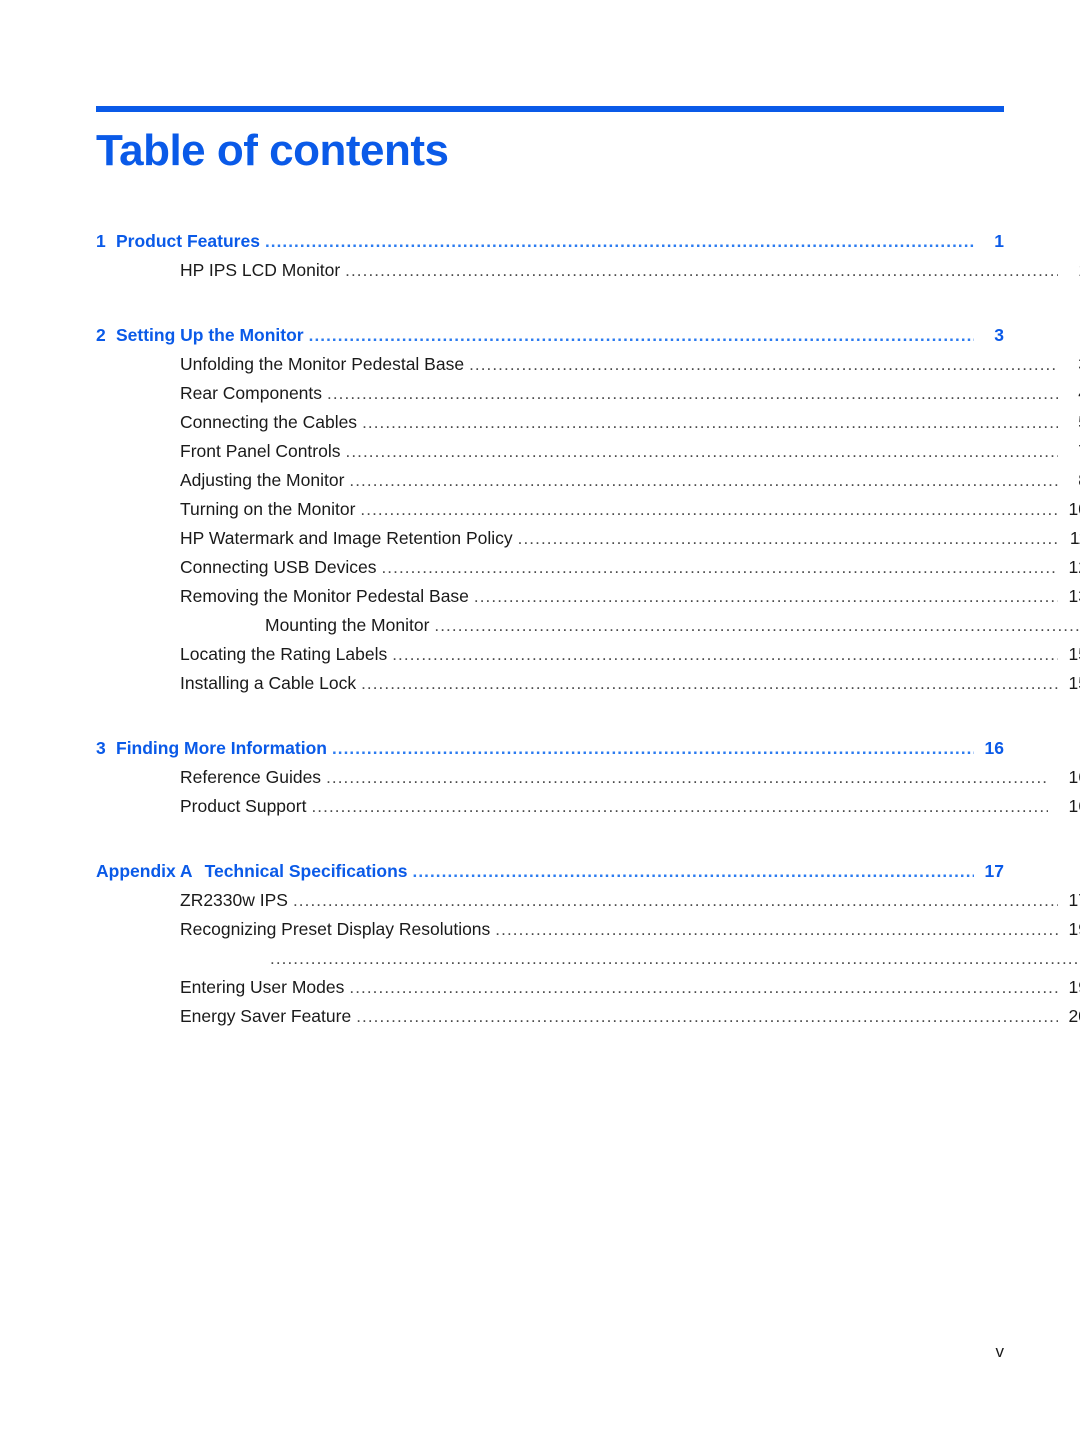  I want to click on toc-page-number: 17, so click(994, 871).